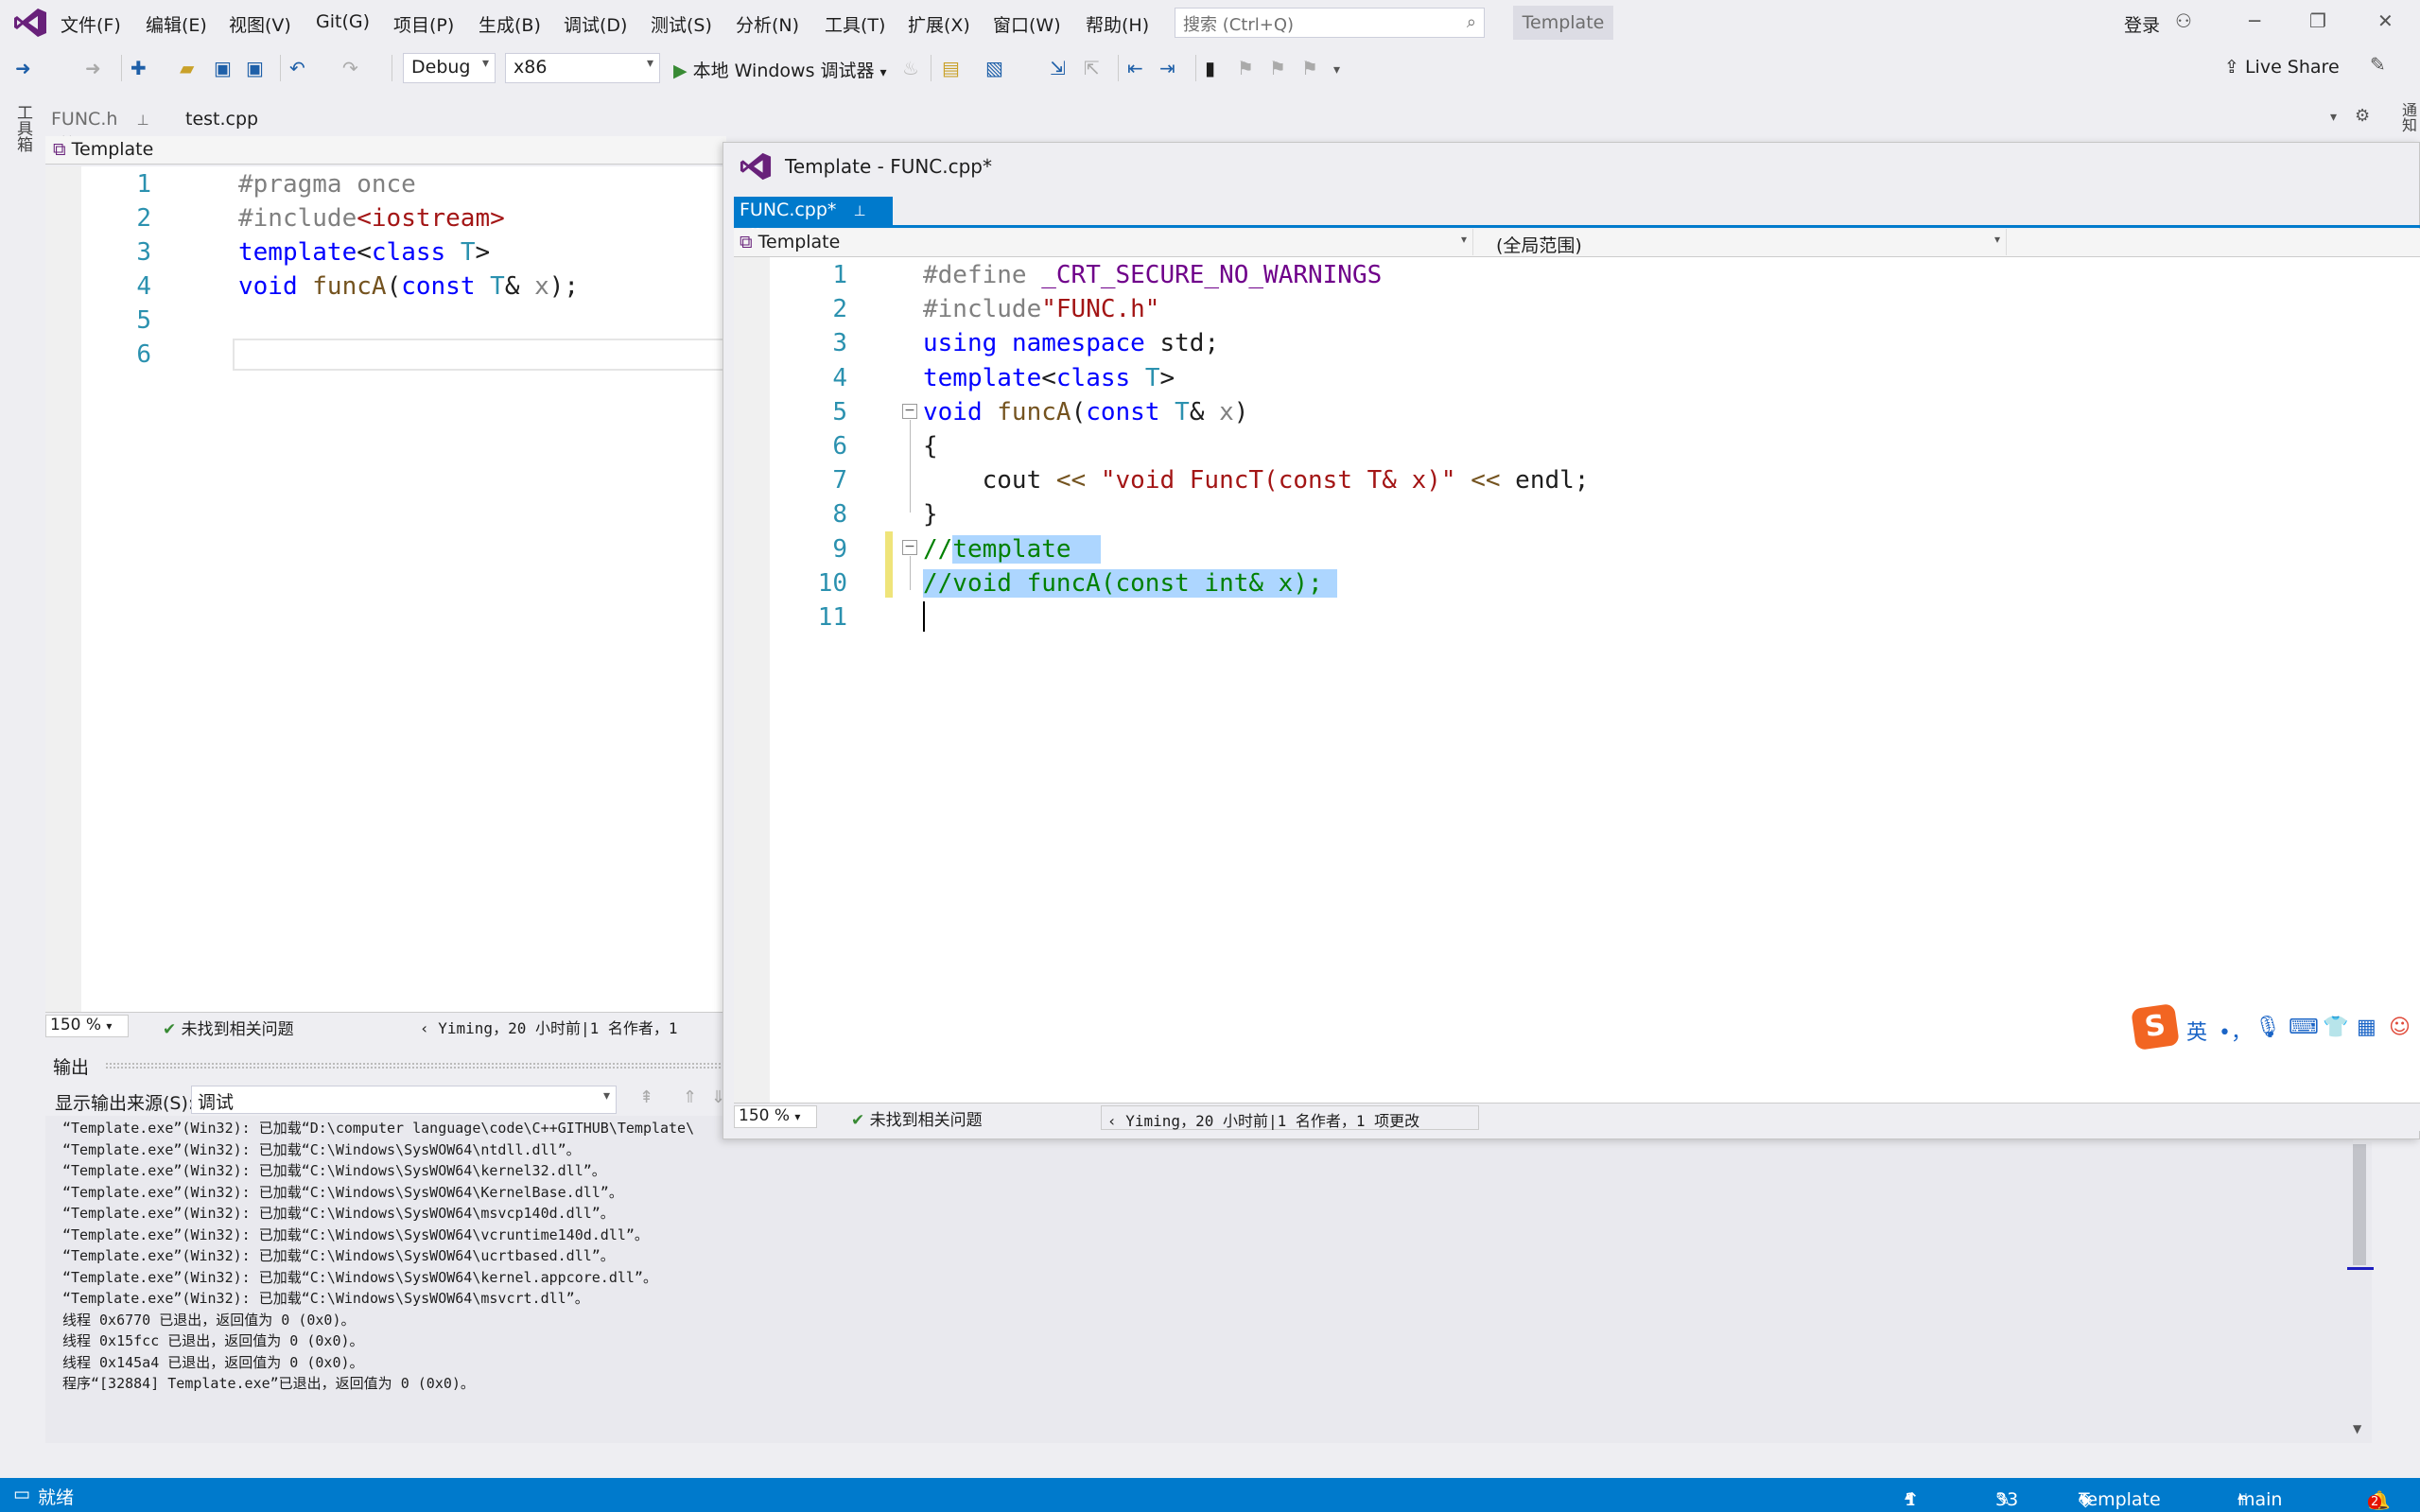 The width and height of the screenshot is (2420, 1512). I want to click on menu-help: 帮助(H), so click(1117, 24).